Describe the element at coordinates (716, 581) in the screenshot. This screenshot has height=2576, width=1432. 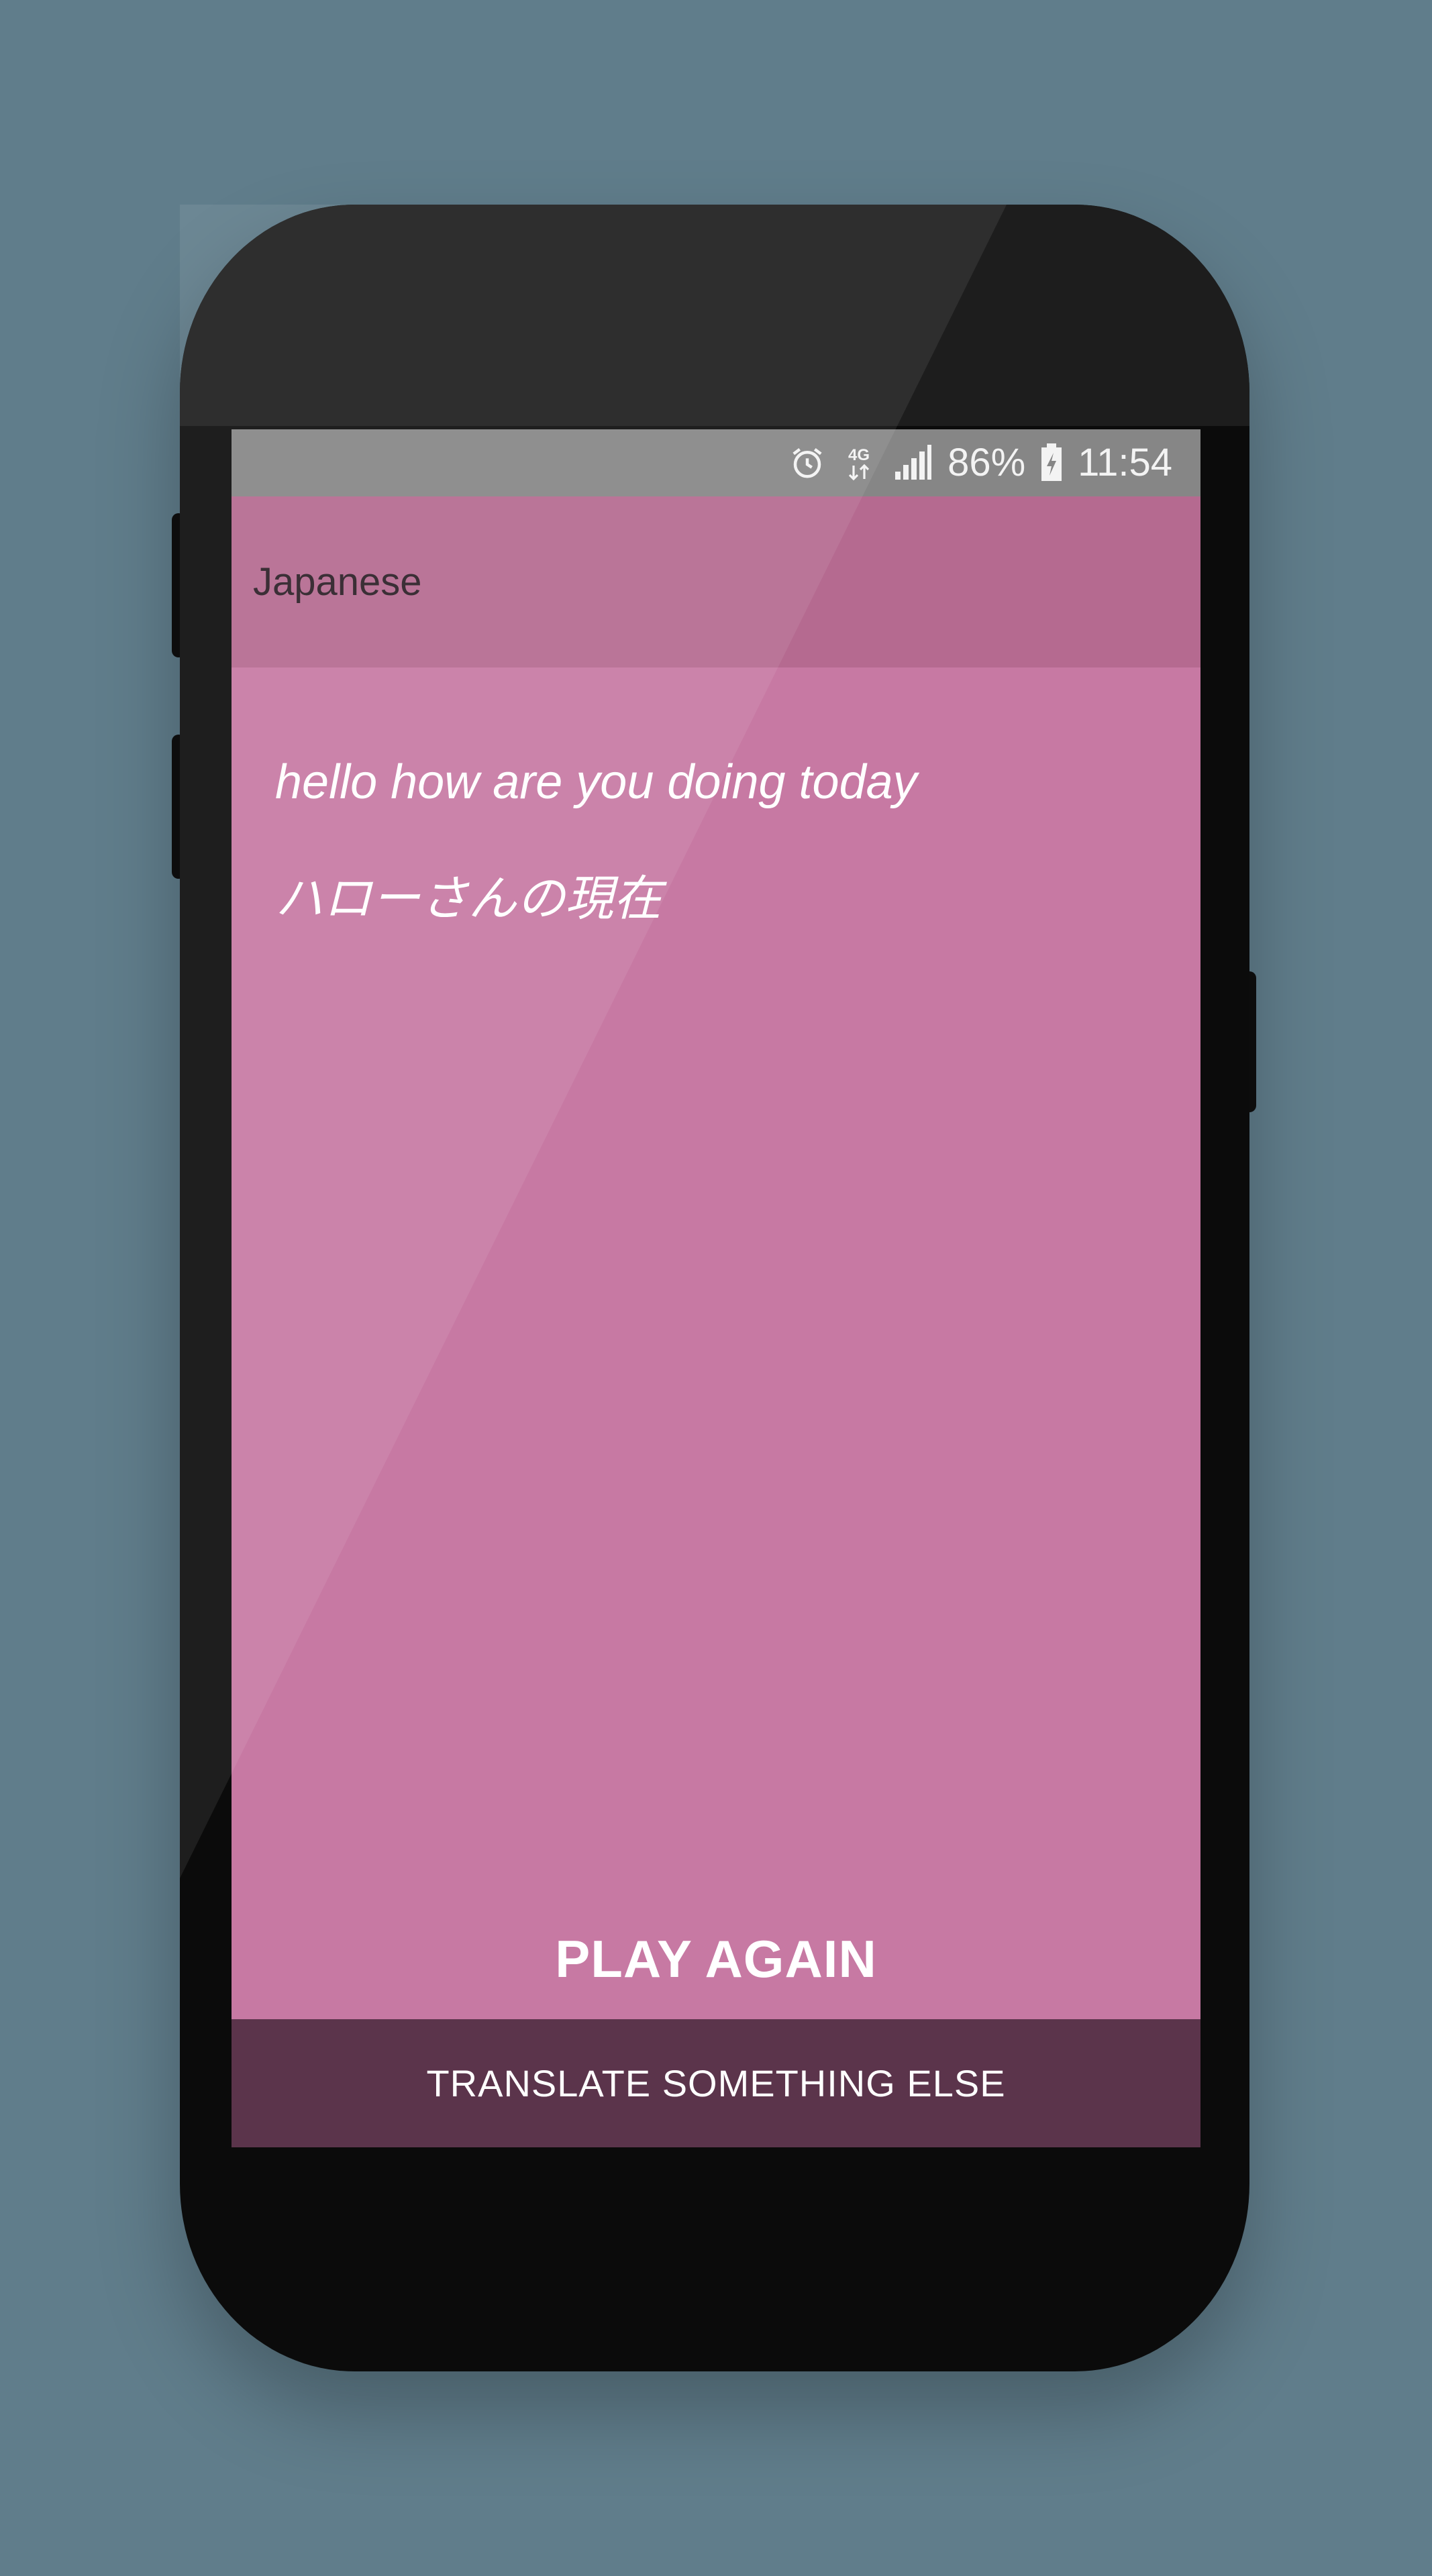
I see `app-bar: Japanese` at that location.